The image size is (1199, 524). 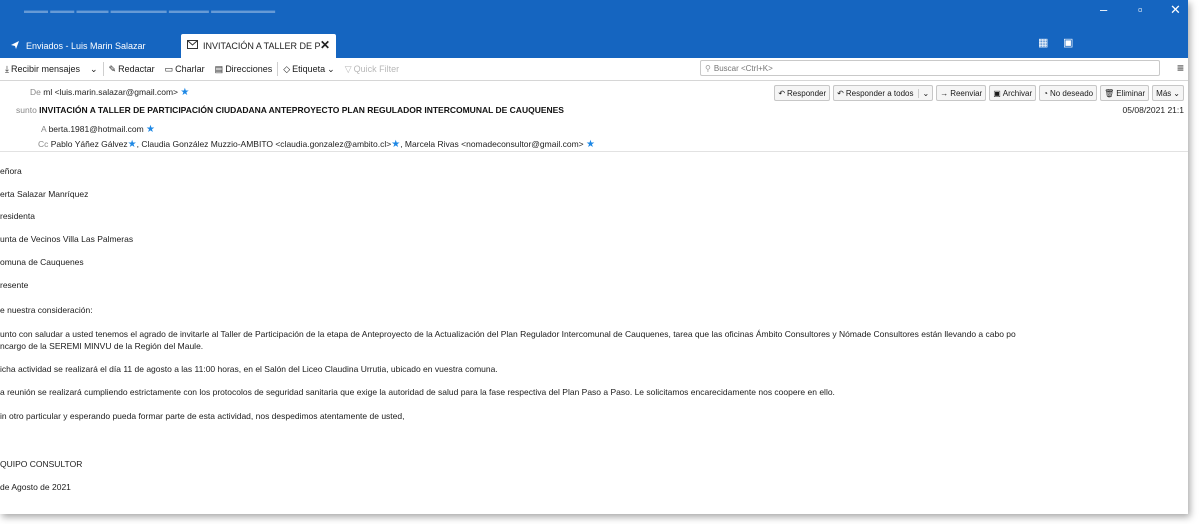 I want to click on reply-icon: ↶, so click(x=782, y=93).